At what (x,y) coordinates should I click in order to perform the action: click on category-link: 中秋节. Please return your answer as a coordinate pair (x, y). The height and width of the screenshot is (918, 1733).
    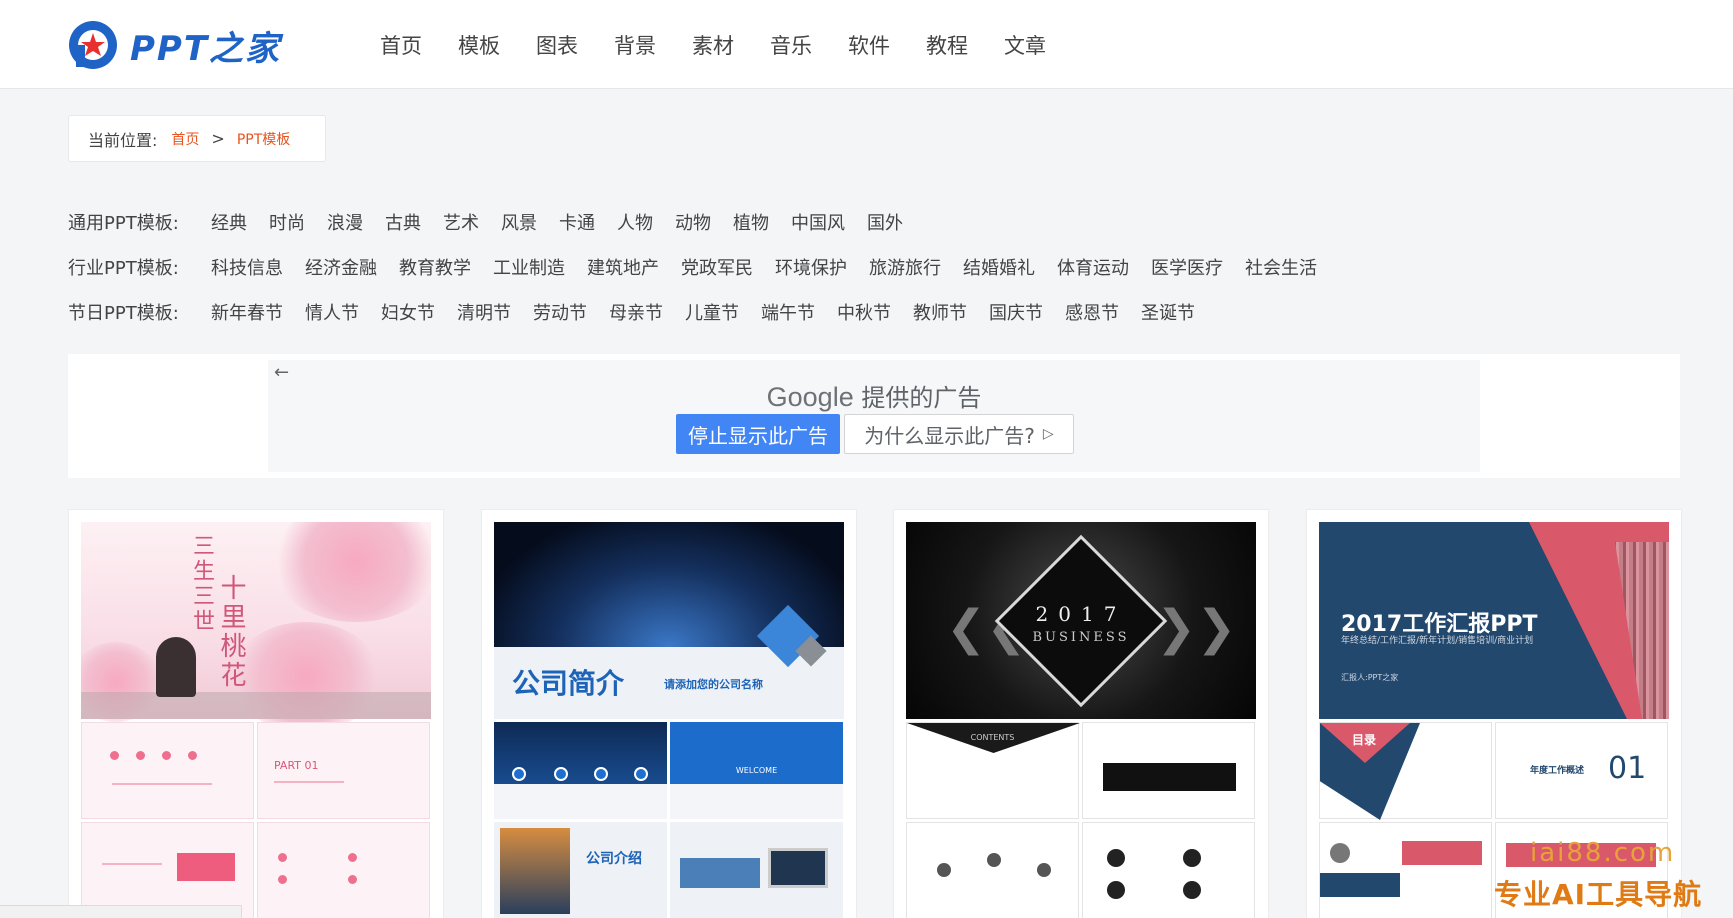
    Looking at the image, I should click on (864, 312).